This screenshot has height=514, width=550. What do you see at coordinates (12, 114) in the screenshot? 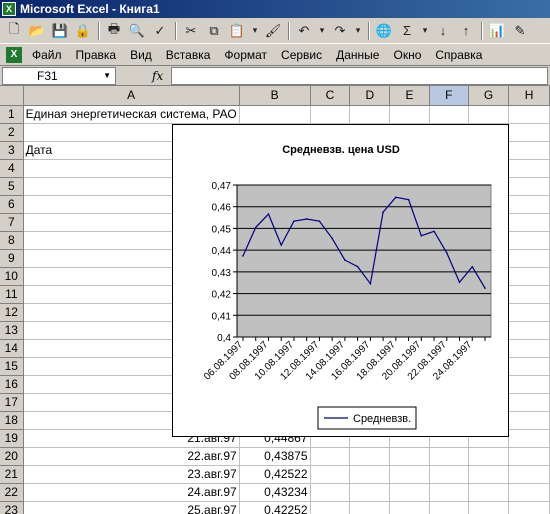
I see `row-header: 1` at bounding box center [12, 114].